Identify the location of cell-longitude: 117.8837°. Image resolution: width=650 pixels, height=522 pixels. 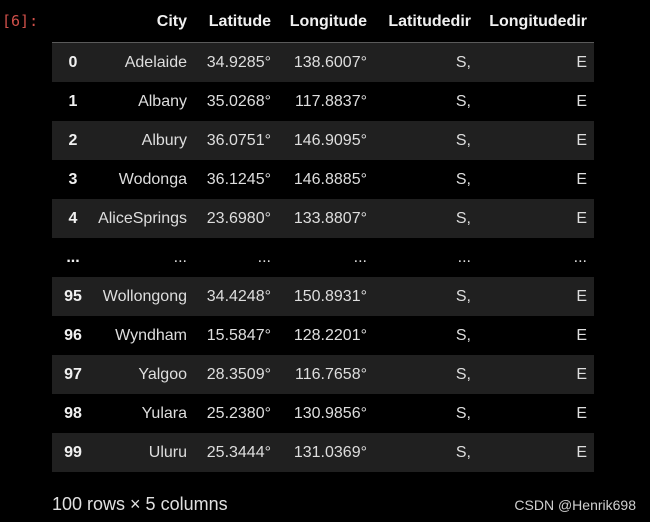
(331, 101).